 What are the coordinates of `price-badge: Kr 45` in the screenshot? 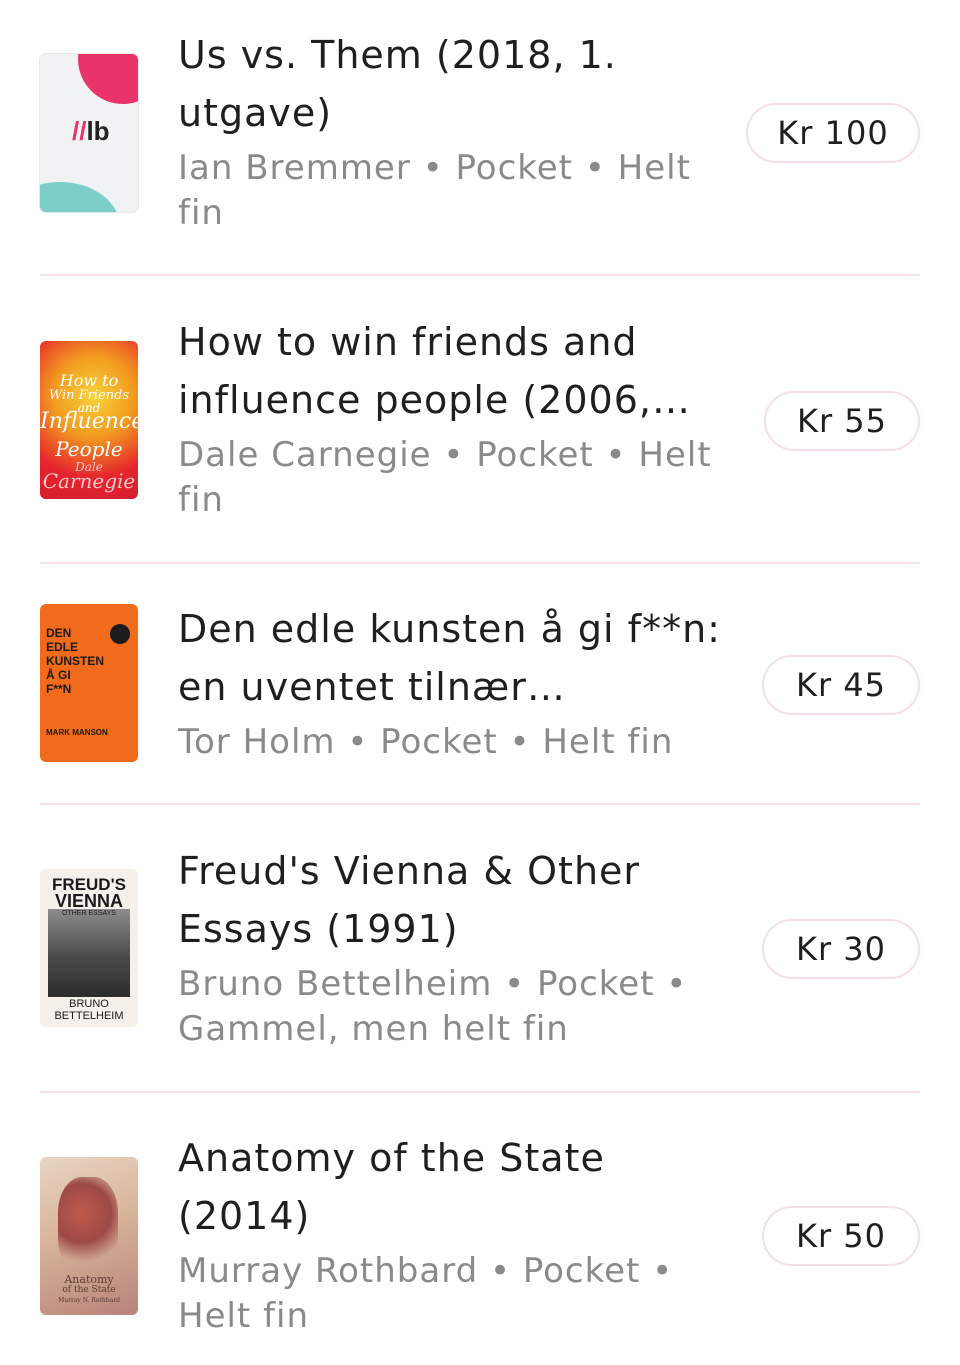 It's located at (841, 685).